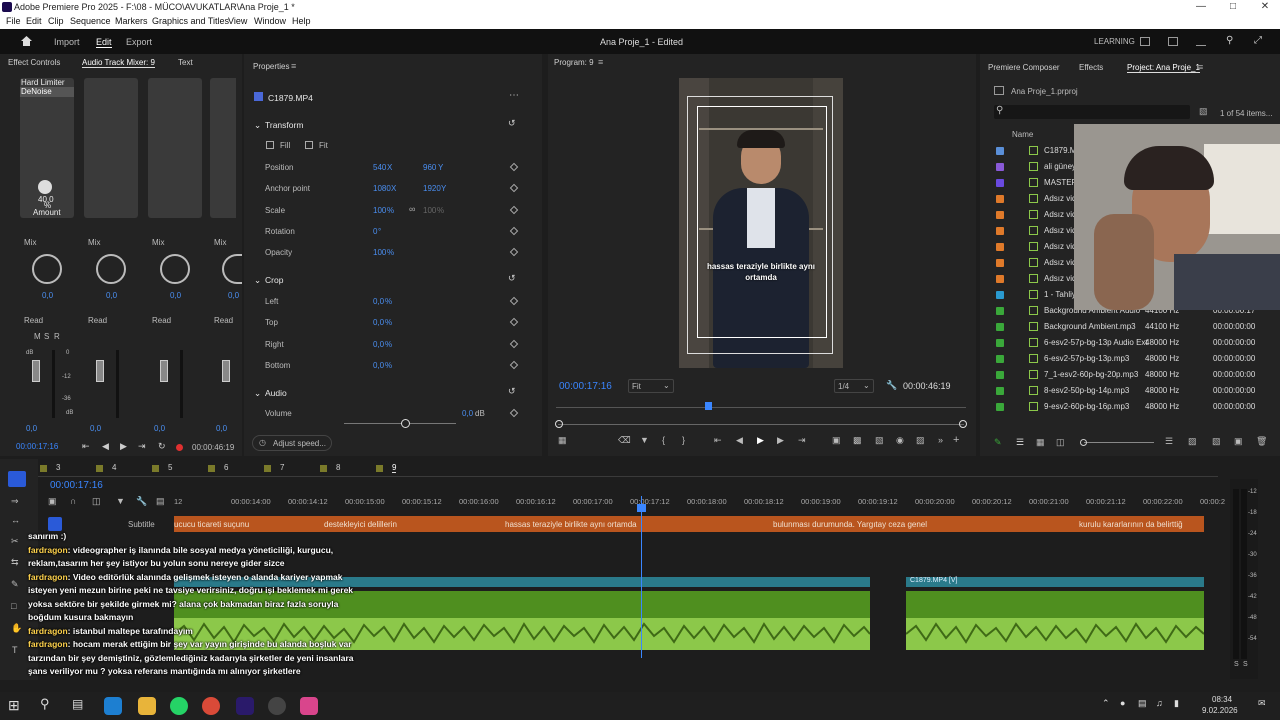 The width and height of the screenshot is (1280, 720). Describe the element at coordinates (211, 706) in the screenshot. I see `chrome-icon` at that location.